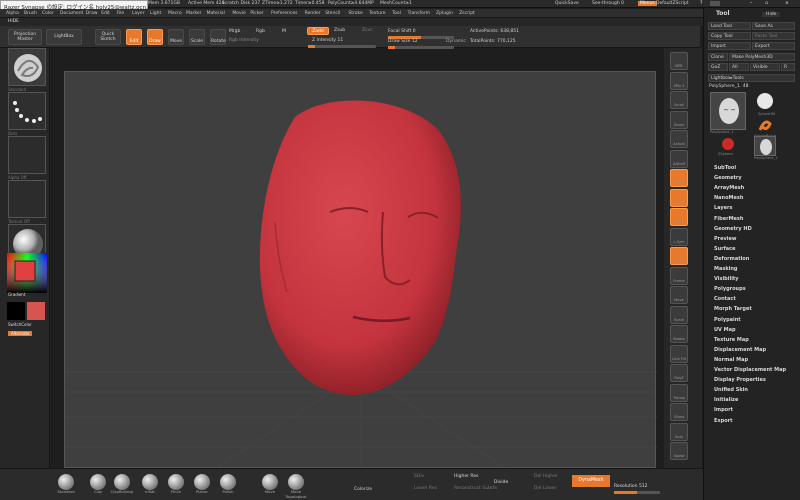  Describe the element at coordinates (718, 57) in the screenshot. I see `clone-button: Clone` at that location.